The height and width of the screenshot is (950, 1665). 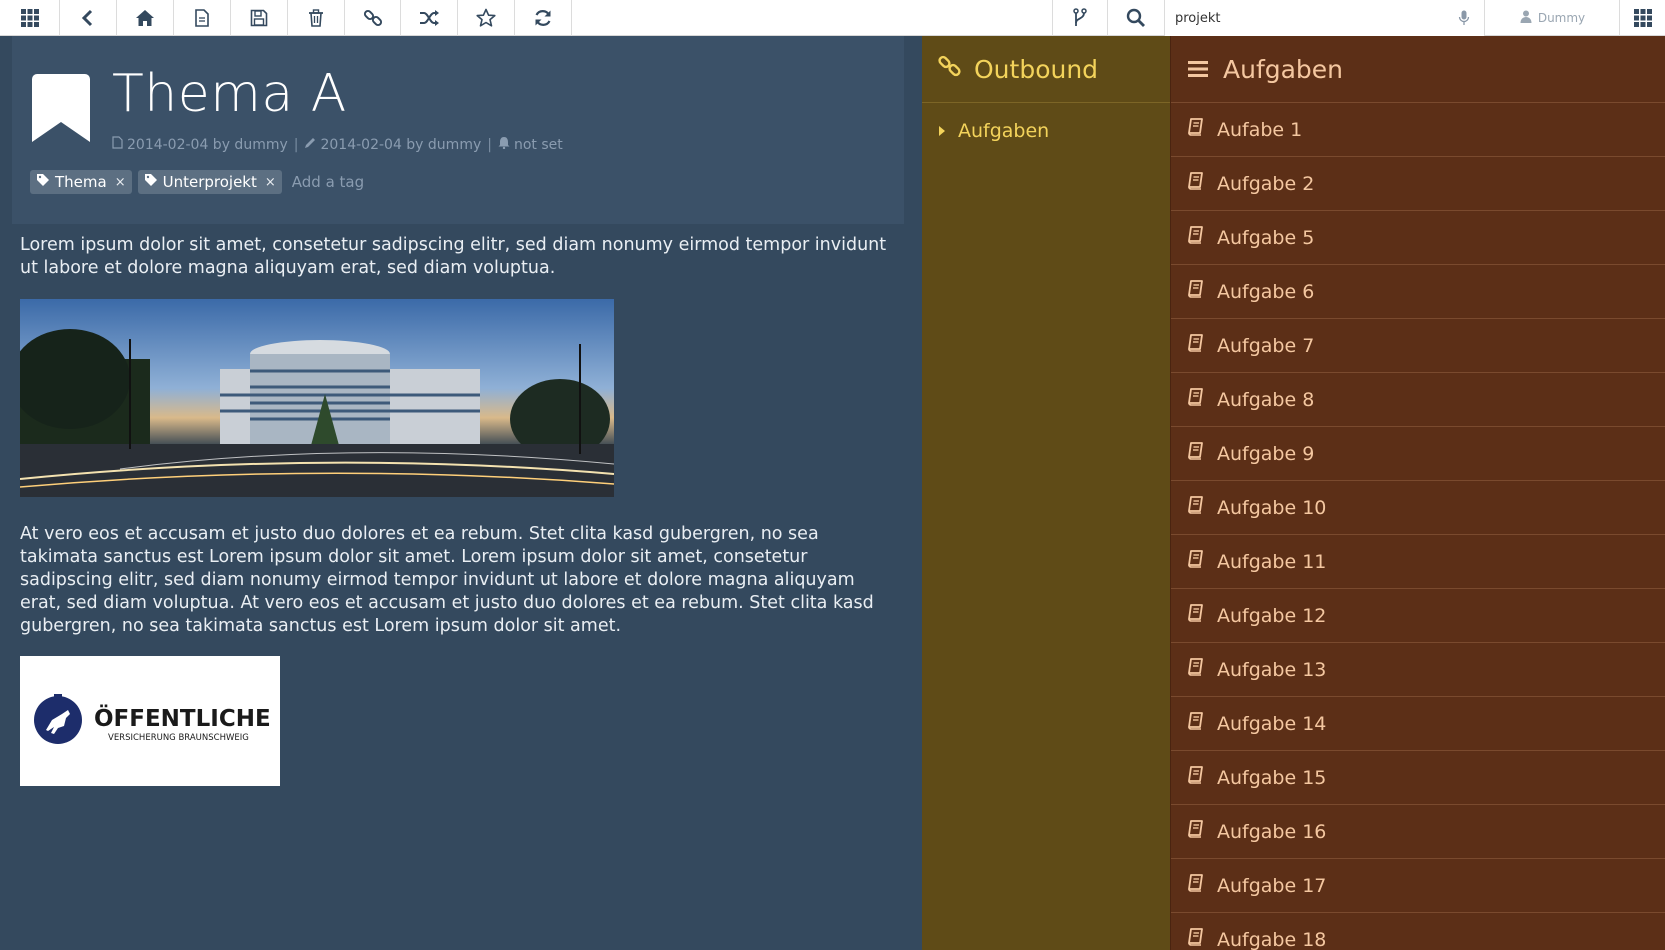 I want to click on task-item: Aufgabe 5, so click(x=1418, y=238).